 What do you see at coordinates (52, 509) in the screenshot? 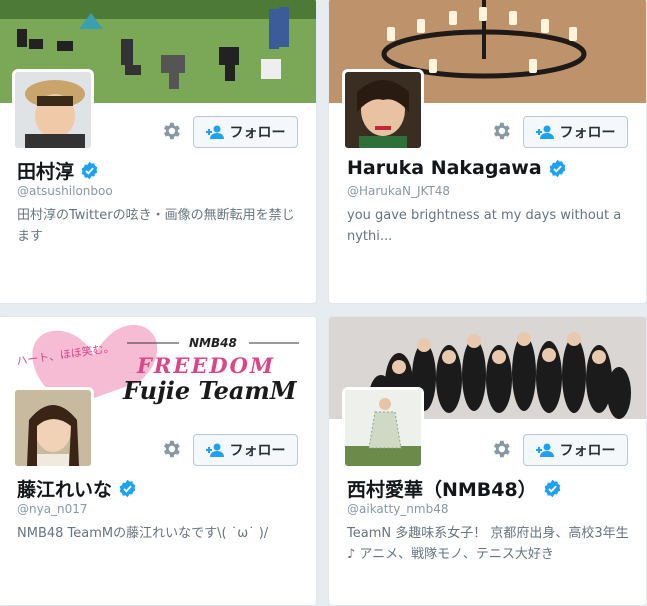
I see `user-handle: @nya_n017` at bounding box center [52, 509].